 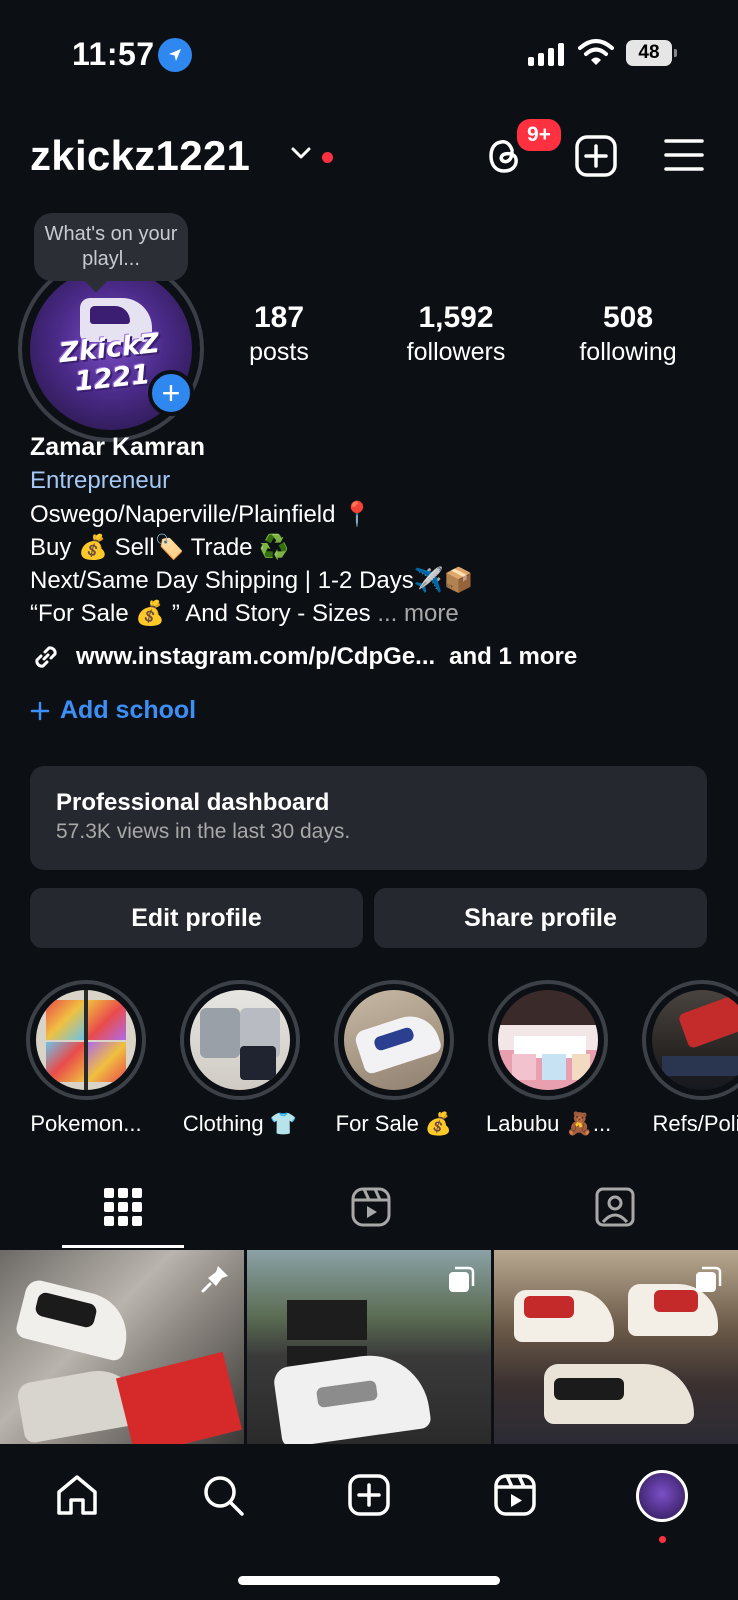 I want to click on followers-label: followers, so click(x=456, y=352).